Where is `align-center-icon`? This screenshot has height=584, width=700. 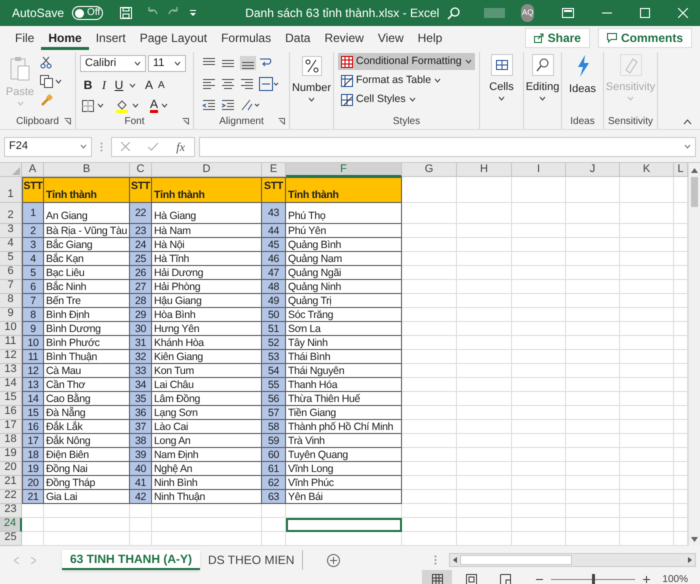 align-center-icon is located at coordinates (228, 84).